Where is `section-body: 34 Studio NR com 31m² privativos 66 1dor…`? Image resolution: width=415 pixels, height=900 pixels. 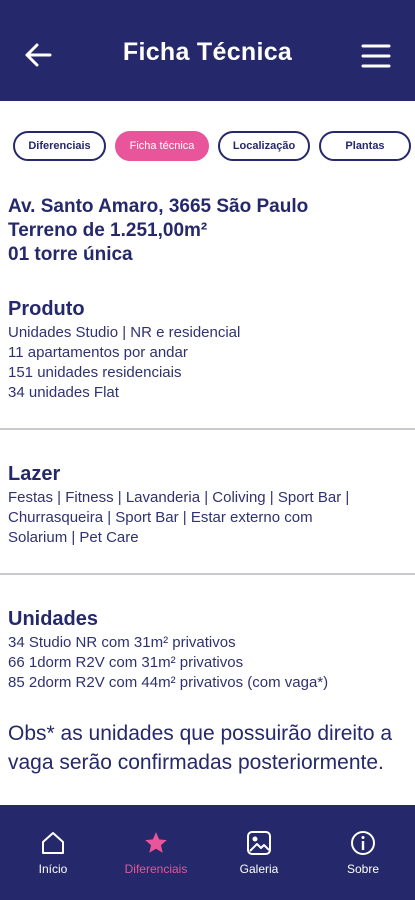
section-body: 34 Studio NR com 31m² privativos 66 1dor… is located at coordinates (208, 663).